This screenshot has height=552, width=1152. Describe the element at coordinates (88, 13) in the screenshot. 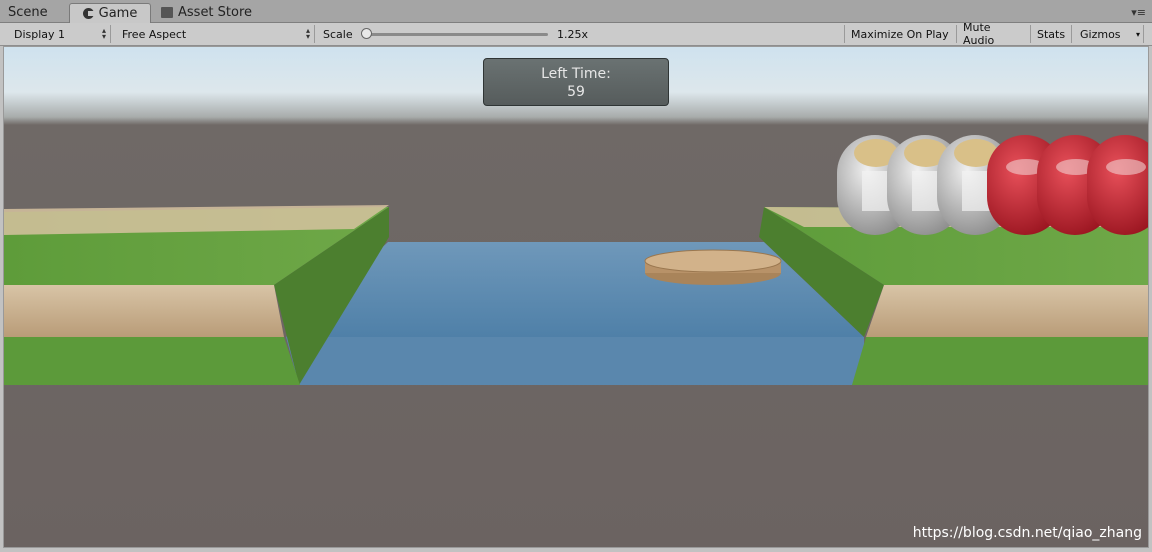

I see `pacman-icon` at that location.